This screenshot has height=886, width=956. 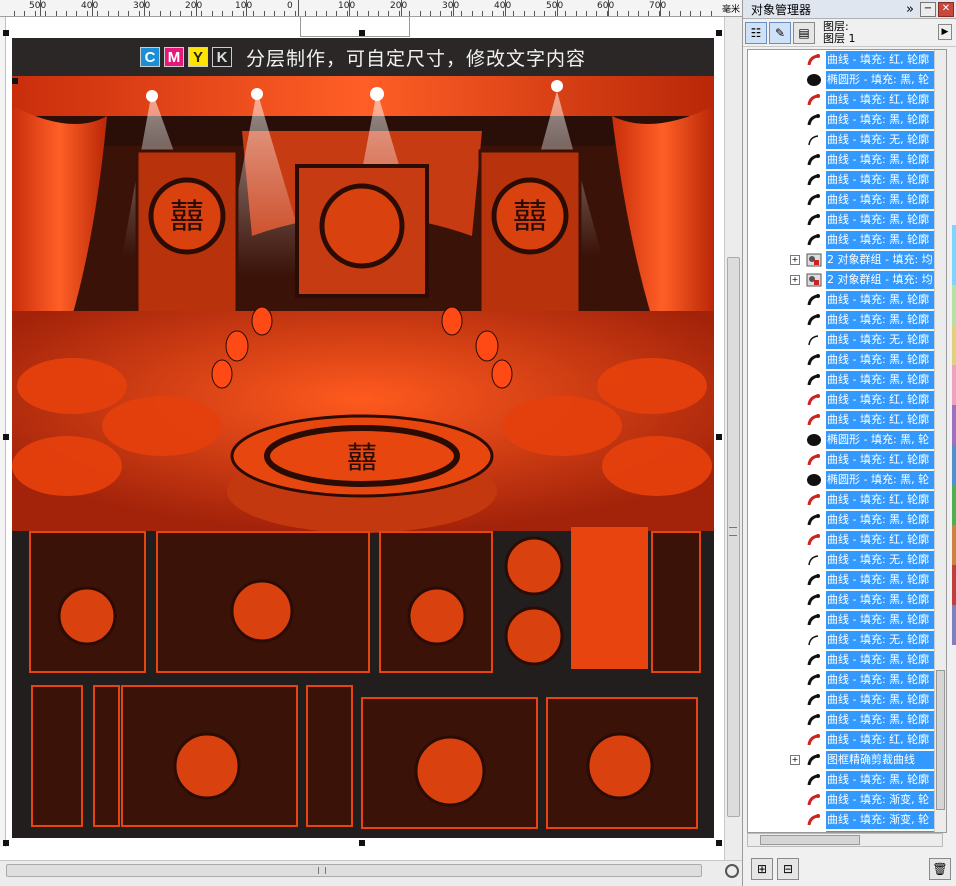 What do you see at coordinates (814, 660) in the screenshot?
I see `curve-black-icon` at bounding box center [814, 660].